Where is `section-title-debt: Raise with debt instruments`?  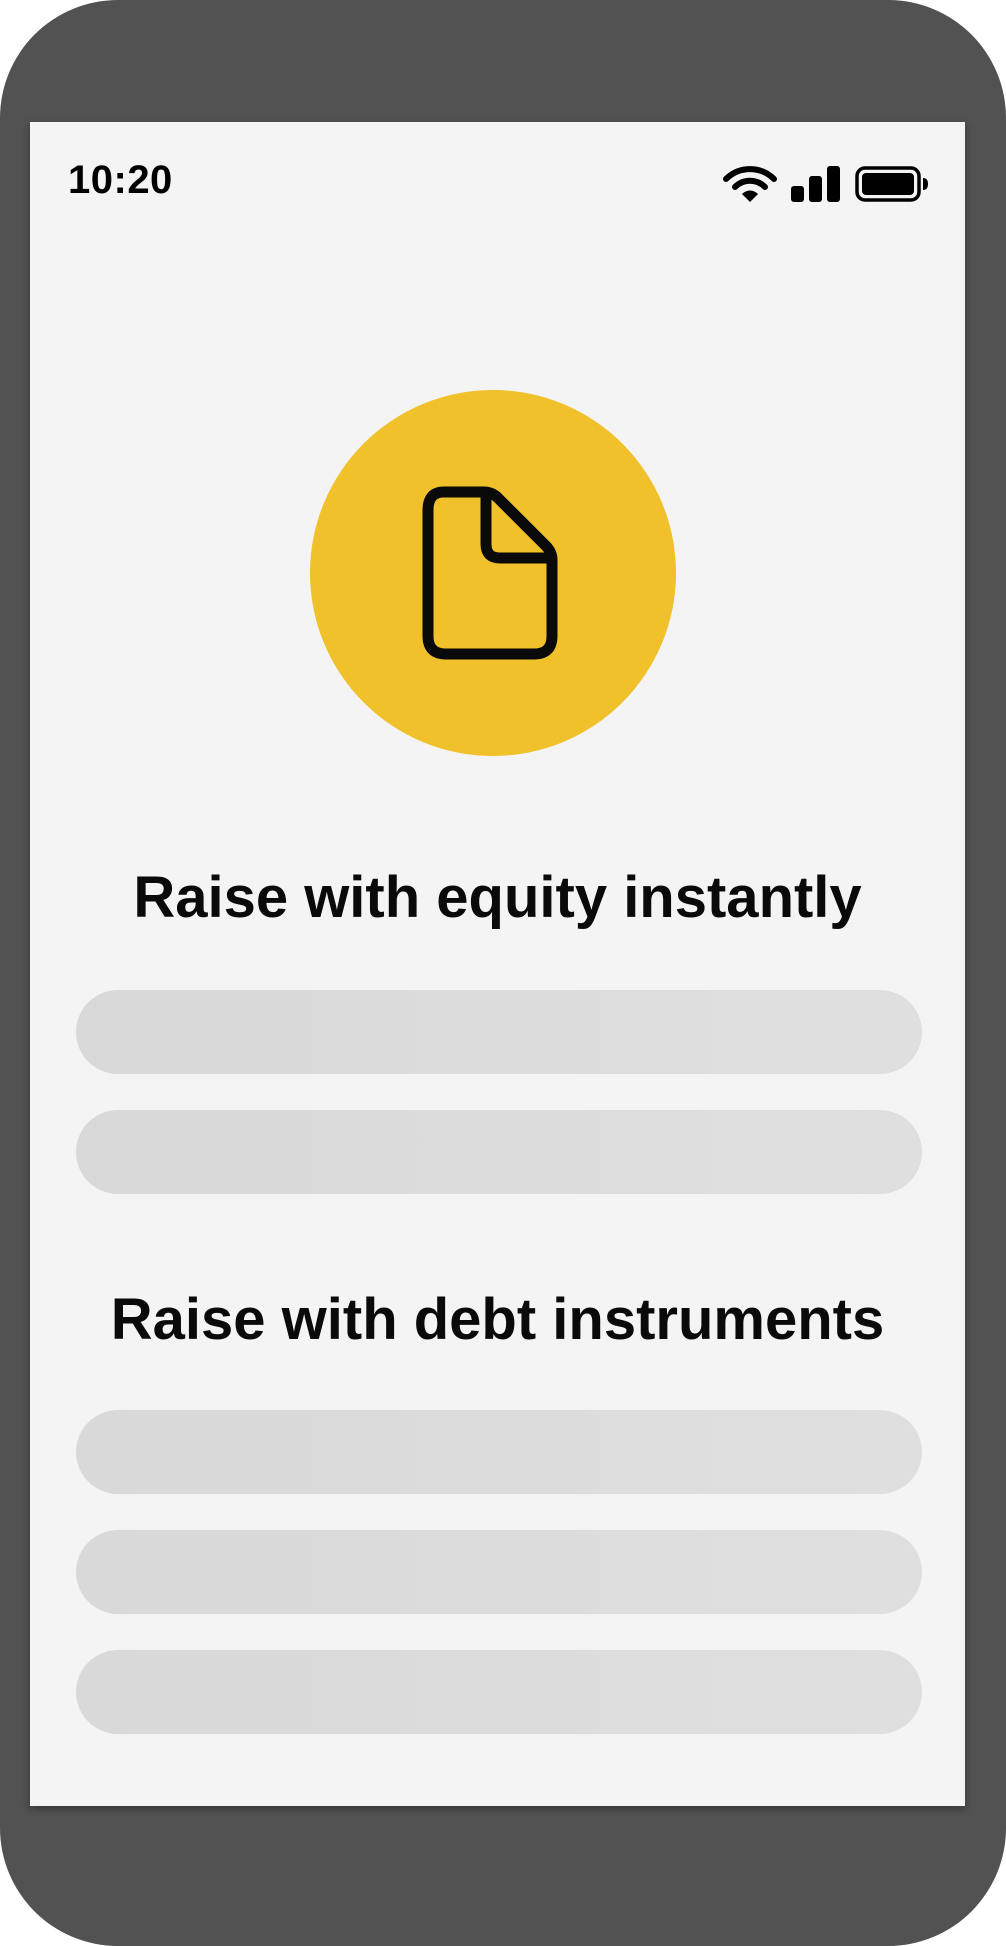 section-title-debt: Raise with debt instruments is located at coordinates (497, 1319).